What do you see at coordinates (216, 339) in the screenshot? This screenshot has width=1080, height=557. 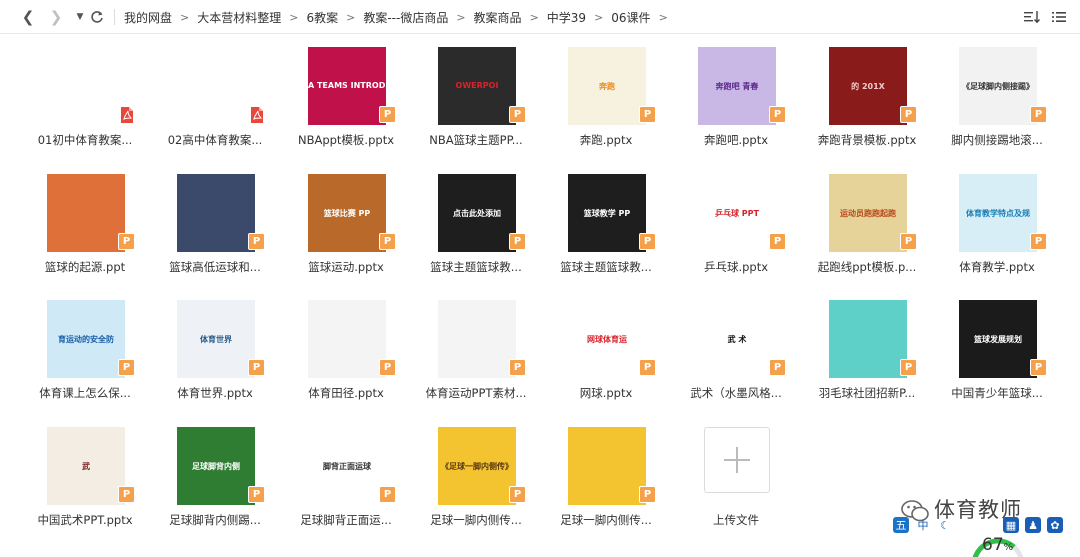 I see `thumbnail-caption: 体育世界` at bounding box center [216, 339].